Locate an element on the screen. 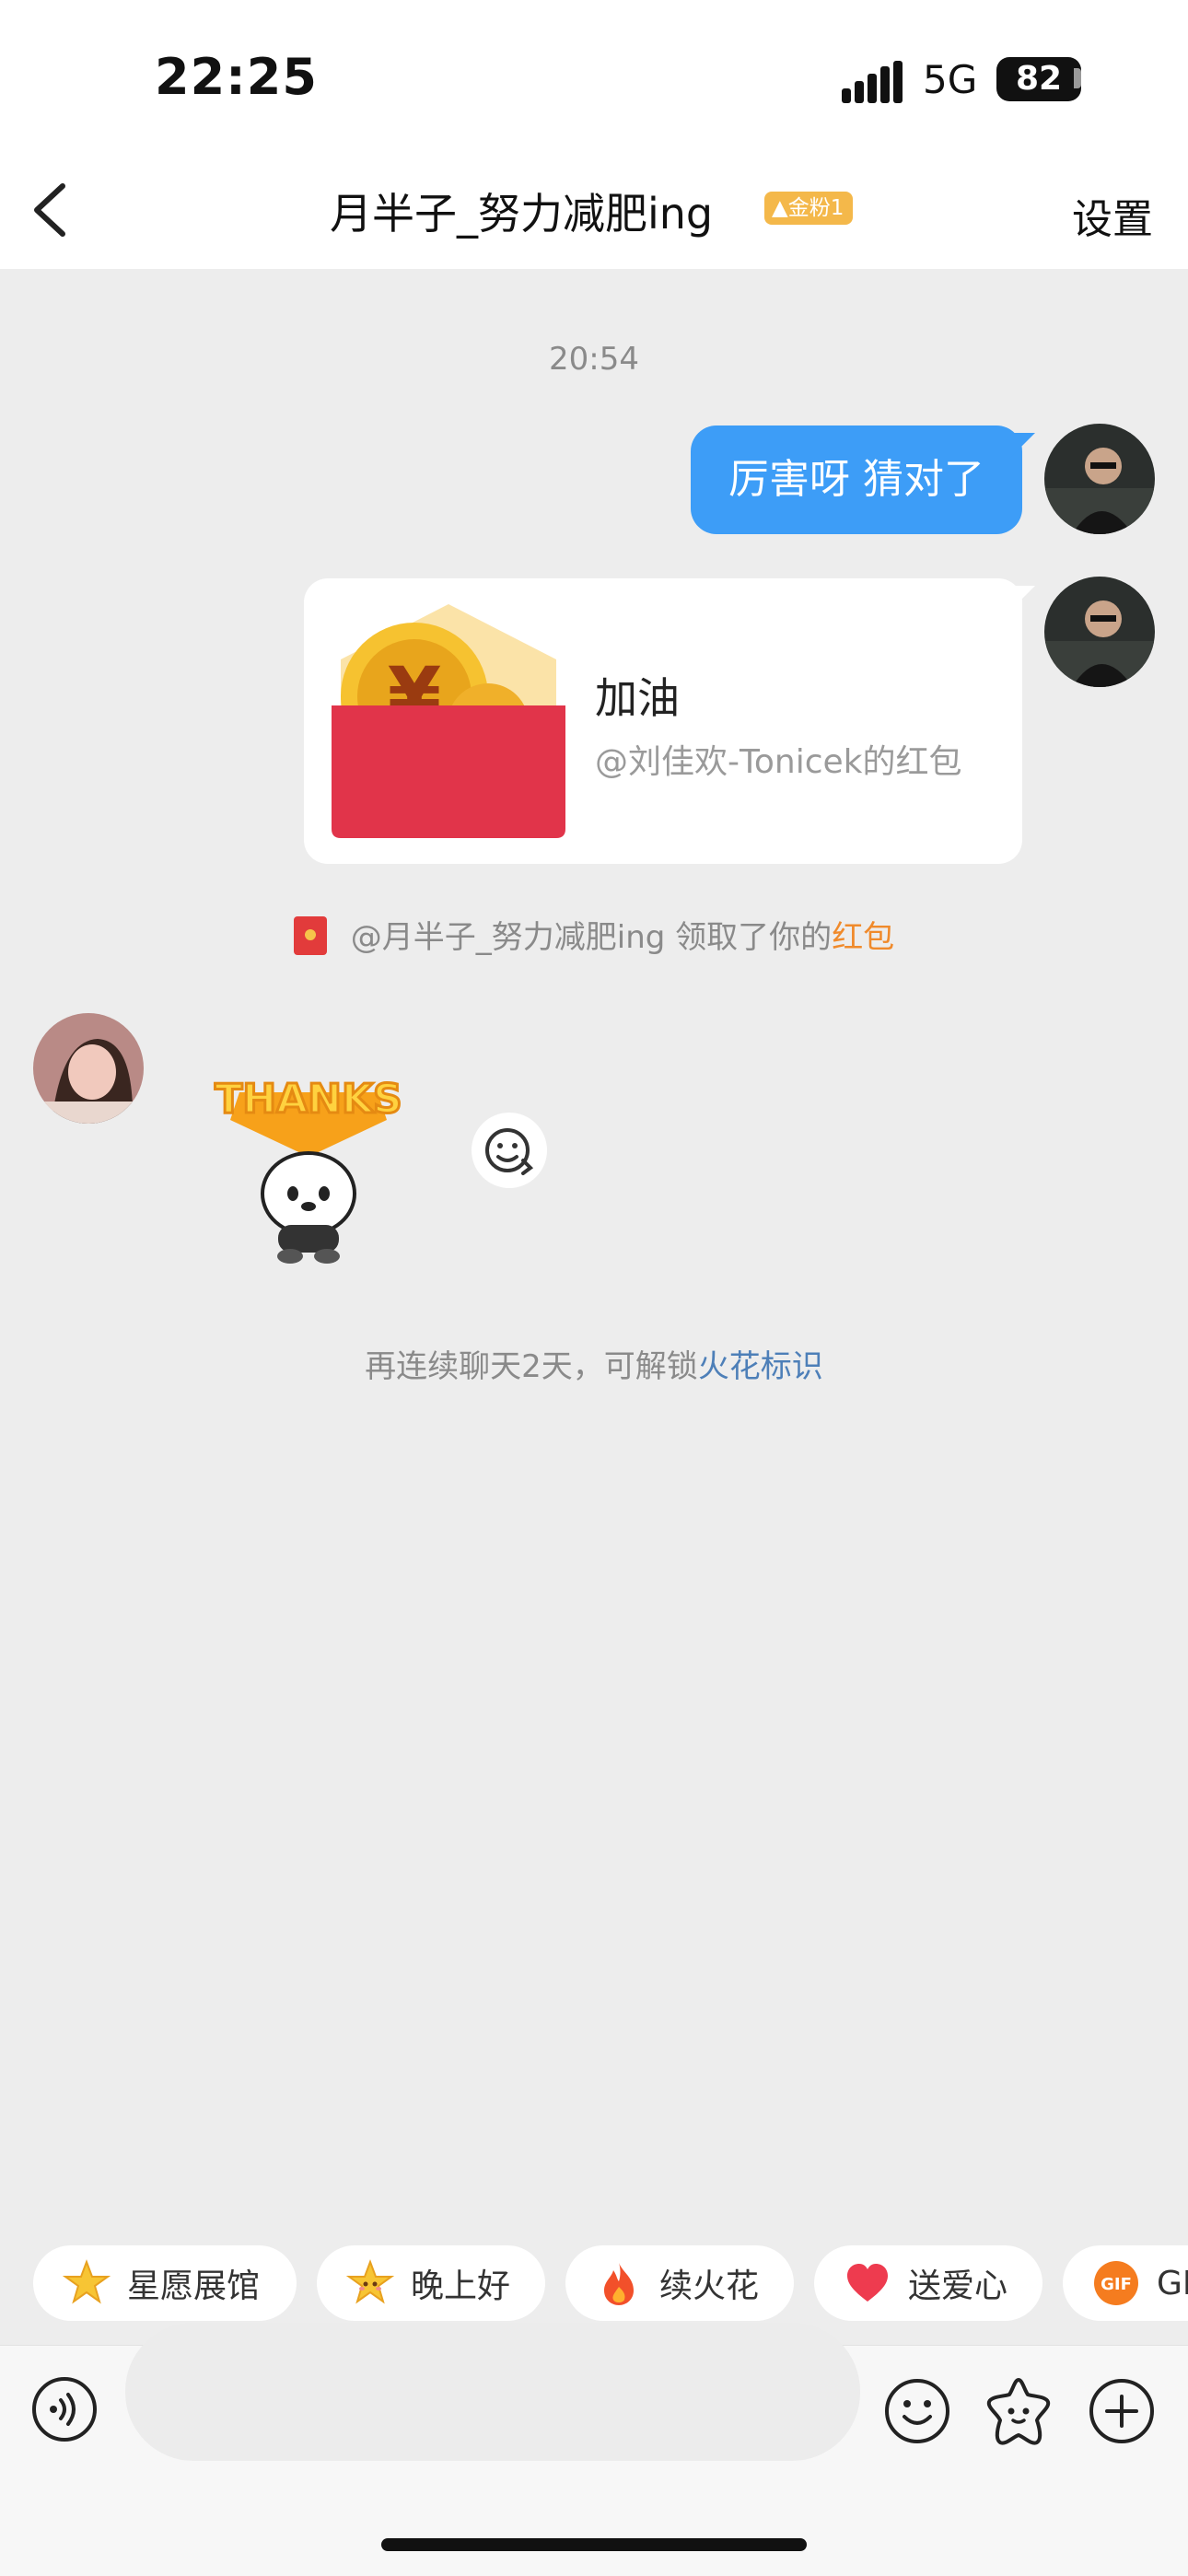 This screenshot has height=2576, width=1188. star-icon is located at coordinates (87, 2283).